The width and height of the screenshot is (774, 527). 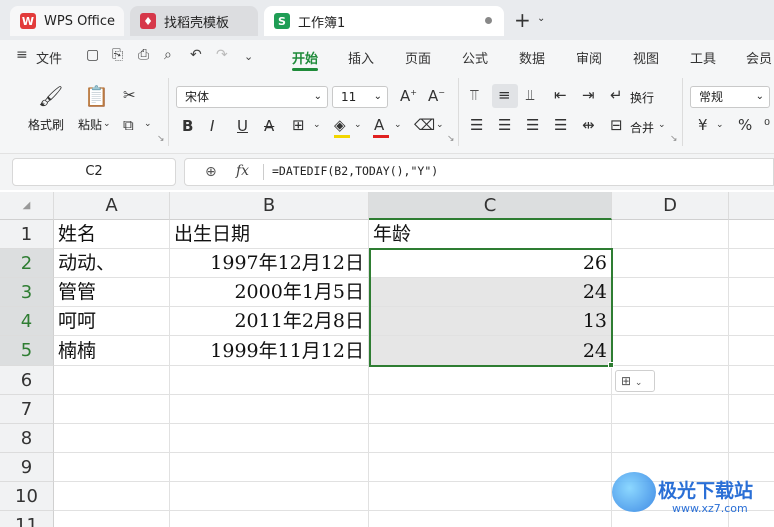 What do you see at coordinates (751, 263) in the screenshot?
I see `cell-e2` at bounding box center [751, 263].